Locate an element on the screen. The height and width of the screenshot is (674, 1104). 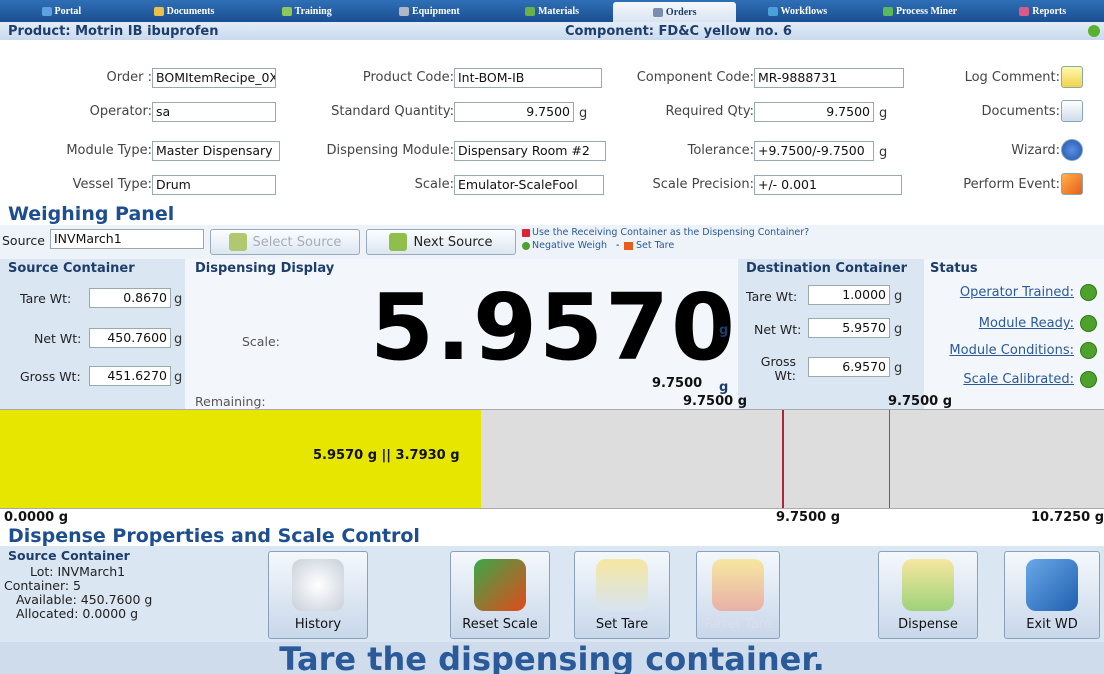
history-label: History is located at coordinates (318, 624).